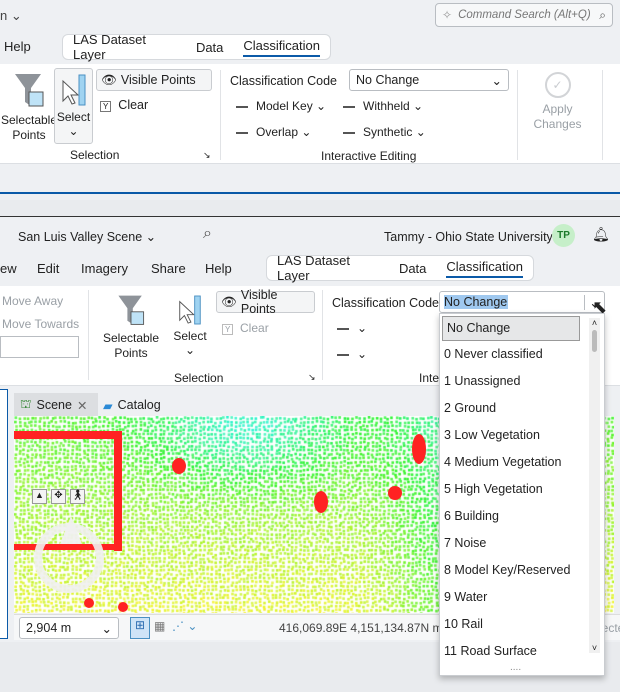 This screenshot has height=692, width=620. What do you see at coordinates (26, 404) in the screenshot?
I see `scene-icon: ⛫` at bounding box center [26, 404].